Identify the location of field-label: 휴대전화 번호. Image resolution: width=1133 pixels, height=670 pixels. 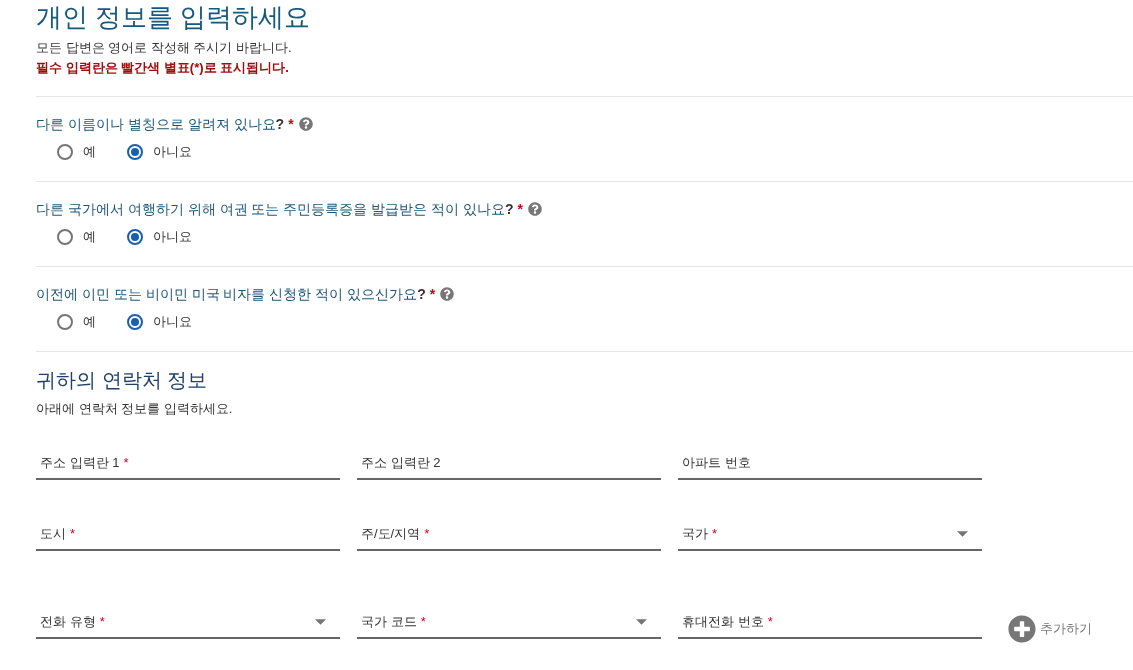
(723, 622).